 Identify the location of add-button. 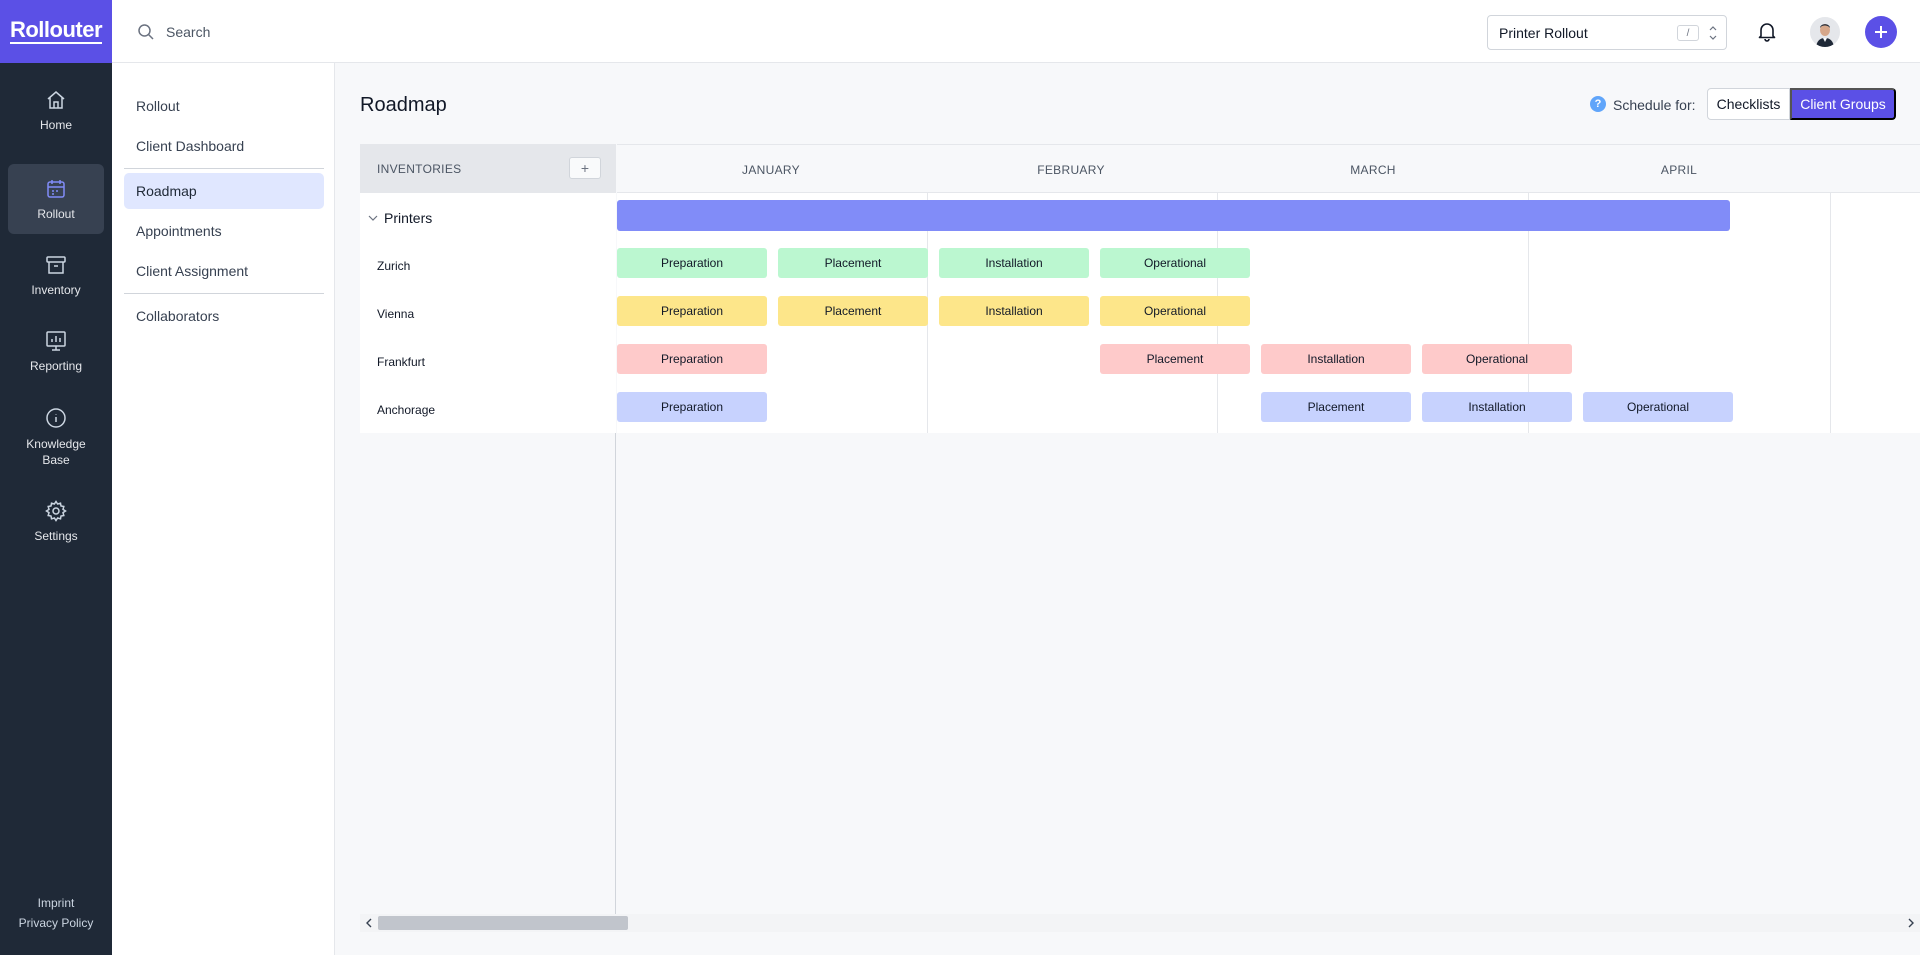
(1881, 32).